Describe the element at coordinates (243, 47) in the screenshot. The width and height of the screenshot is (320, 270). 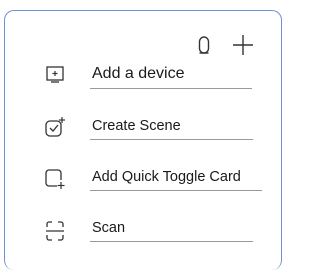
I see `plus-icon` at that location.